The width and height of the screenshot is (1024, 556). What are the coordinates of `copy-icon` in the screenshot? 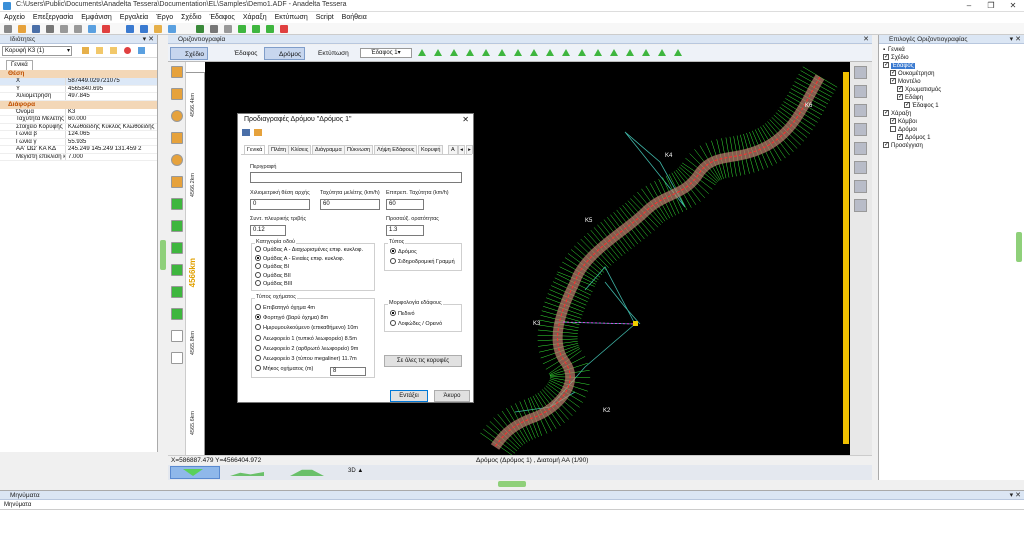 It's located at (78, 29).